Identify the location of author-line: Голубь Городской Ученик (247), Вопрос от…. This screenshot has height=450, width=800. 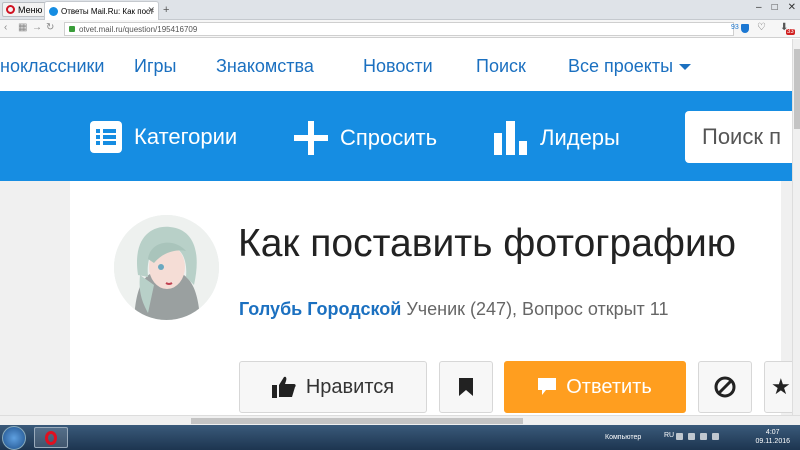
(453, 309).